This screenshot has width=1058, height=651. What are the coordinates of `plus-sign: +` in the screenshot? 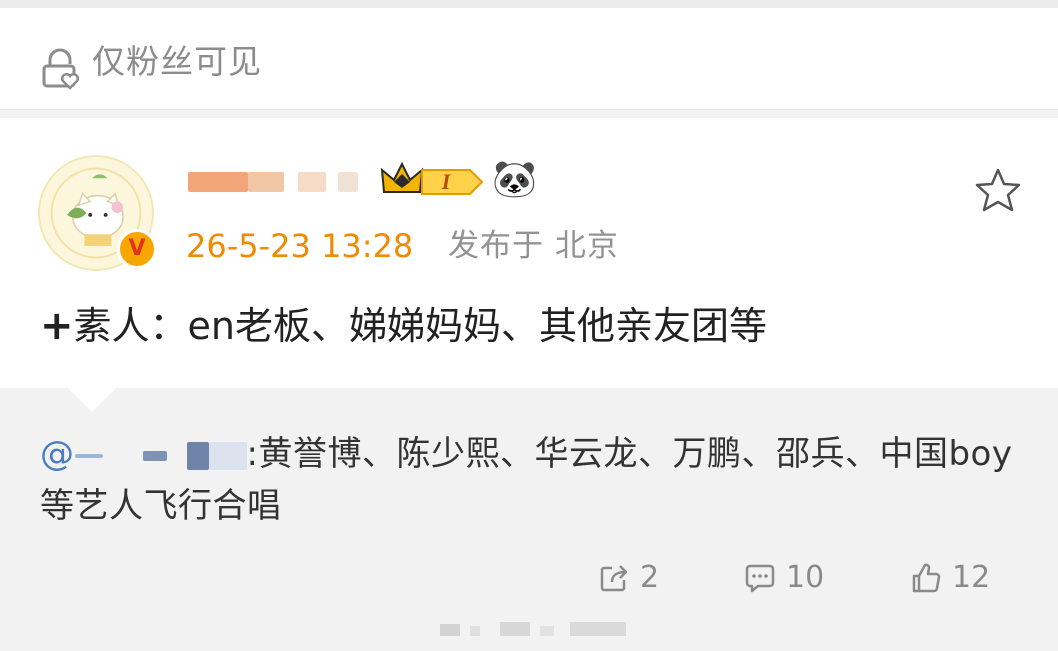 It's located at (57, 326).